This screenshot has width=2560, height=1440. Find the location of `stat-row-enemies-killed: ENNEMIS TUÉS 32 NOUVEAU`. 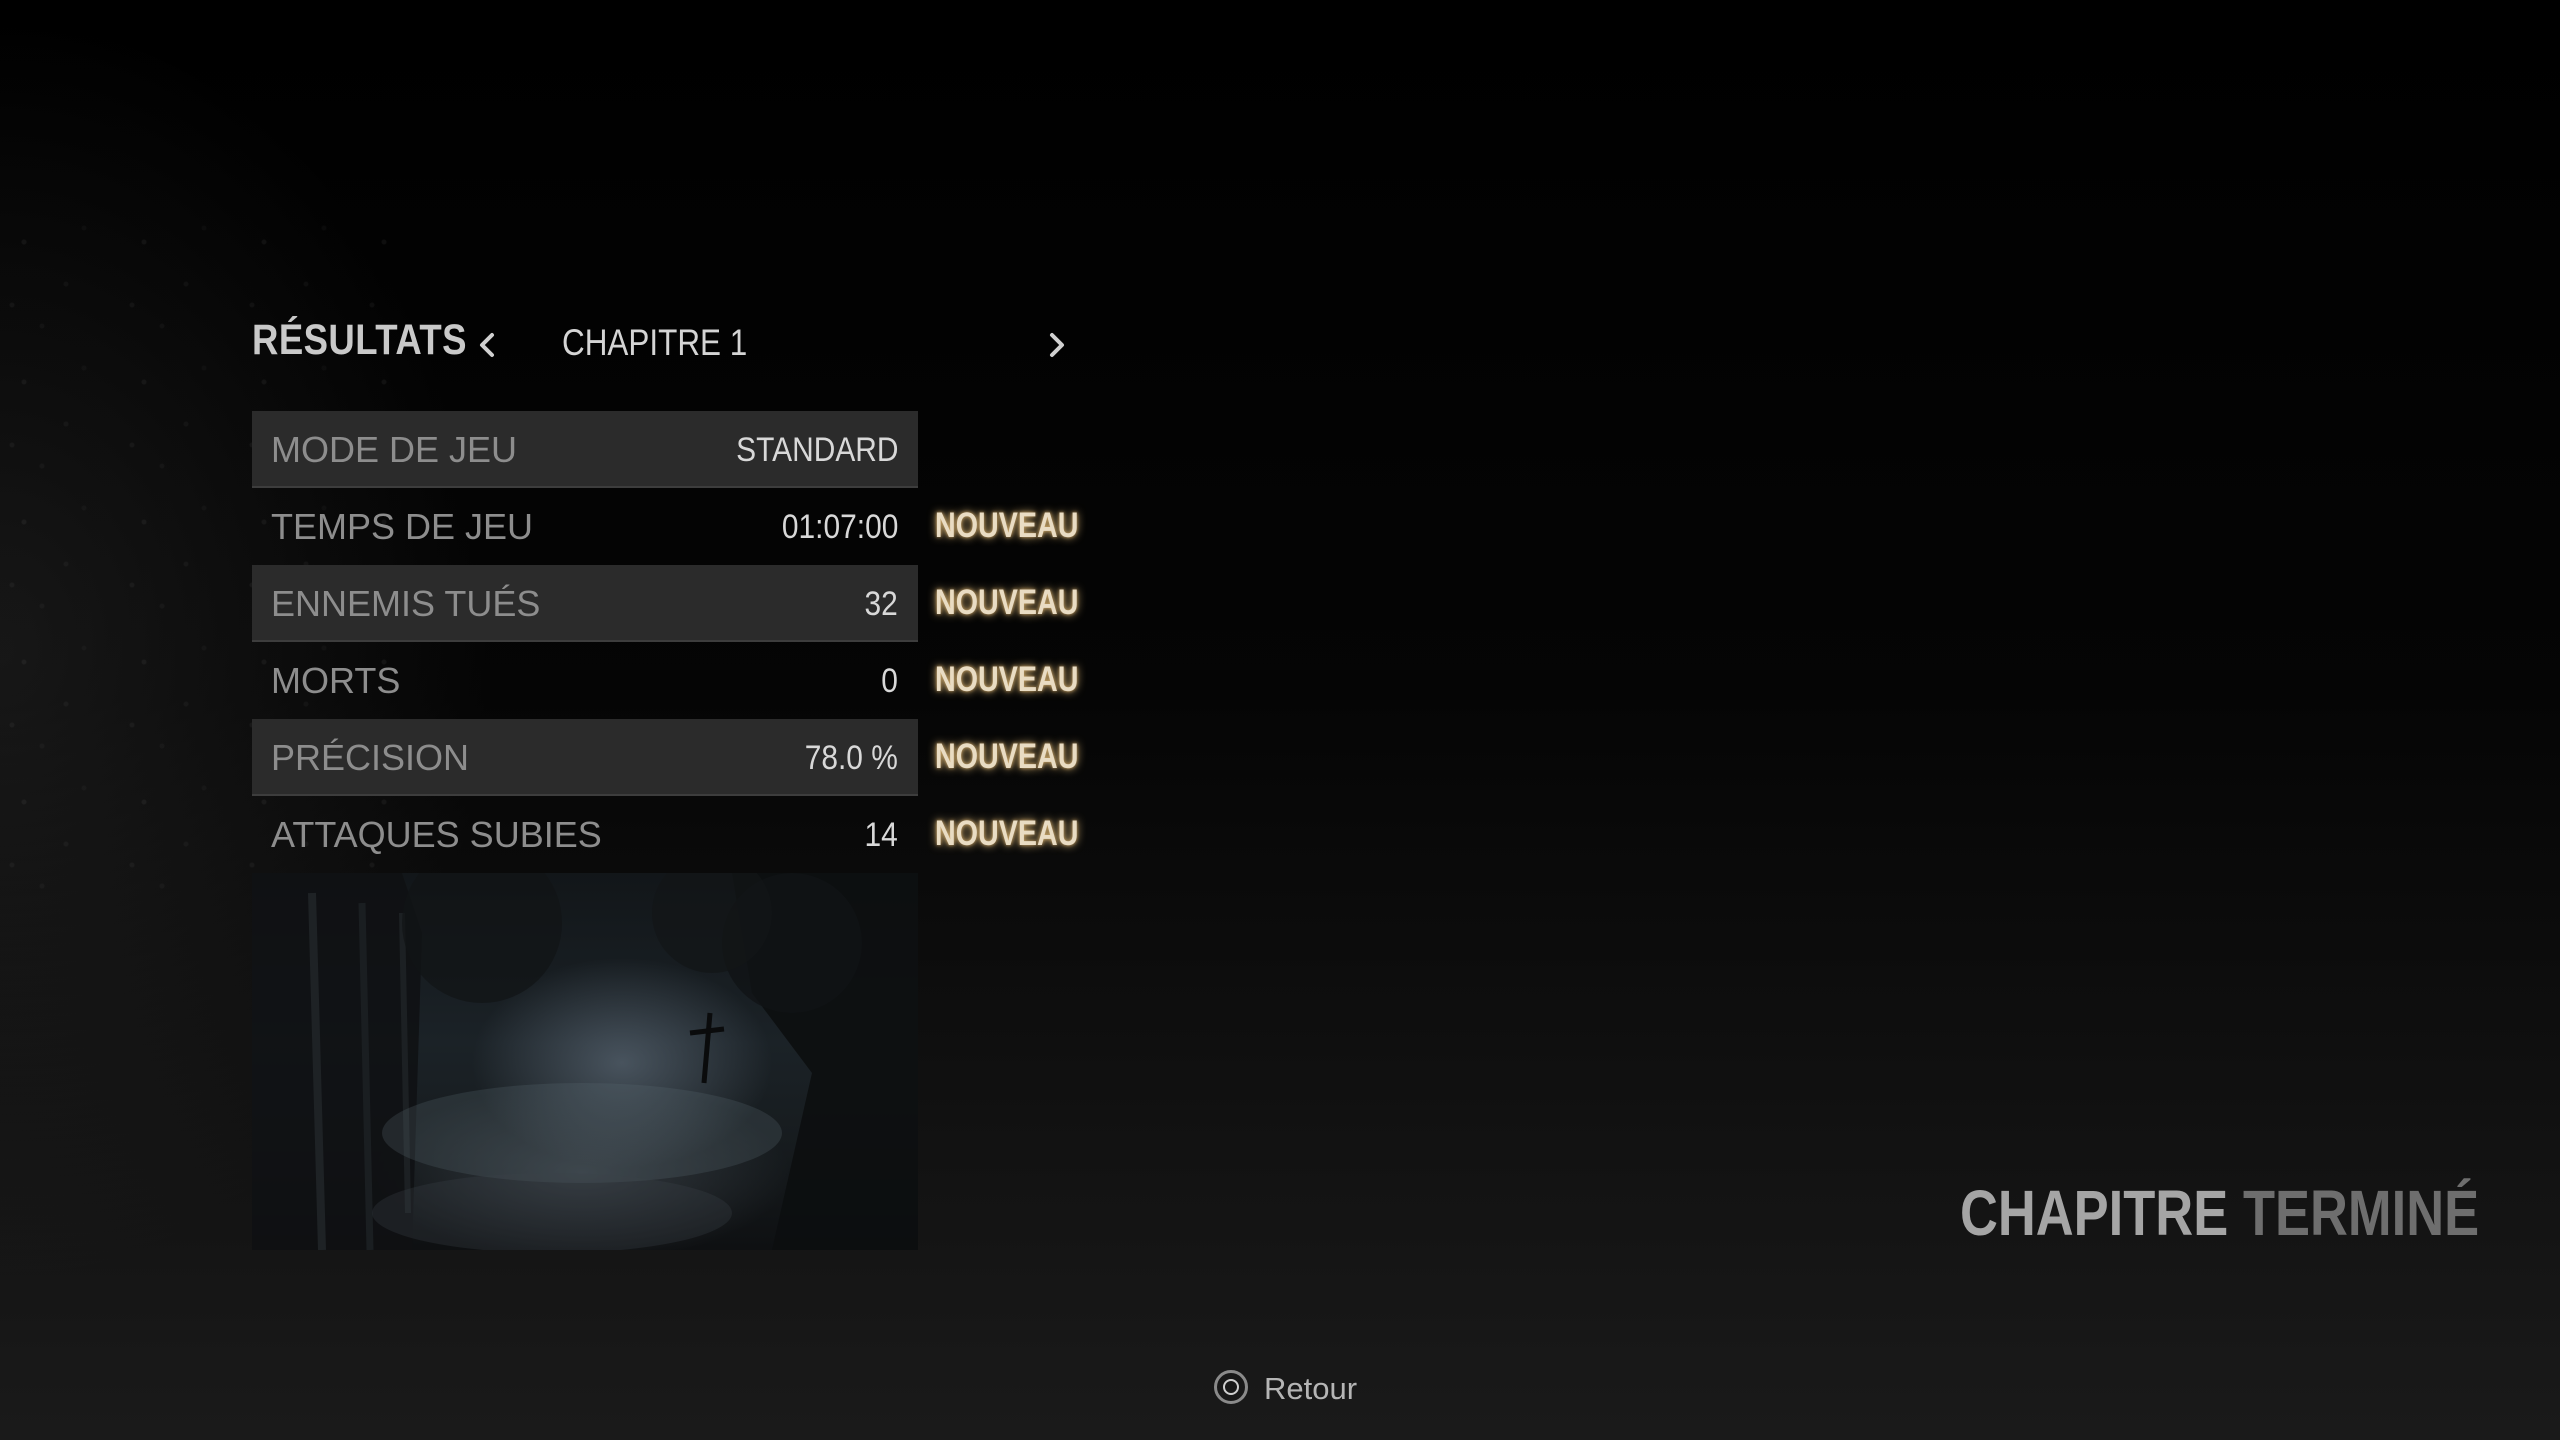

stat-row-enemies-killed: ENNEMIS TUÉS 32 NOUVEAU is located at coordinates (665, 603).